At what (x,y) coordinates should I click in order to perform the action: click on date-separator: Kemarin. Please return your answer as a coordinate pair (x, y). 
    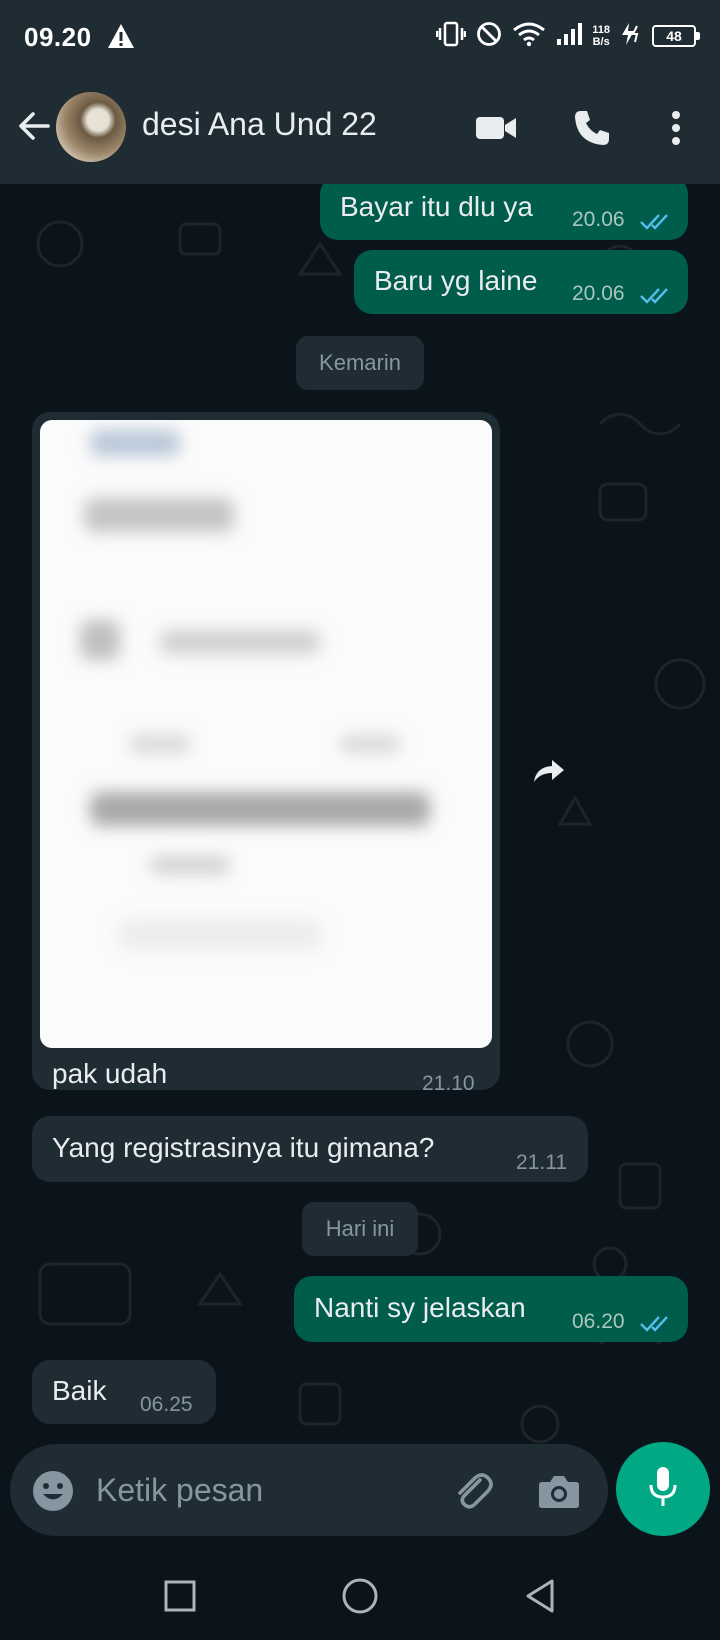
    Looking at the image, I should click on (360, 363).